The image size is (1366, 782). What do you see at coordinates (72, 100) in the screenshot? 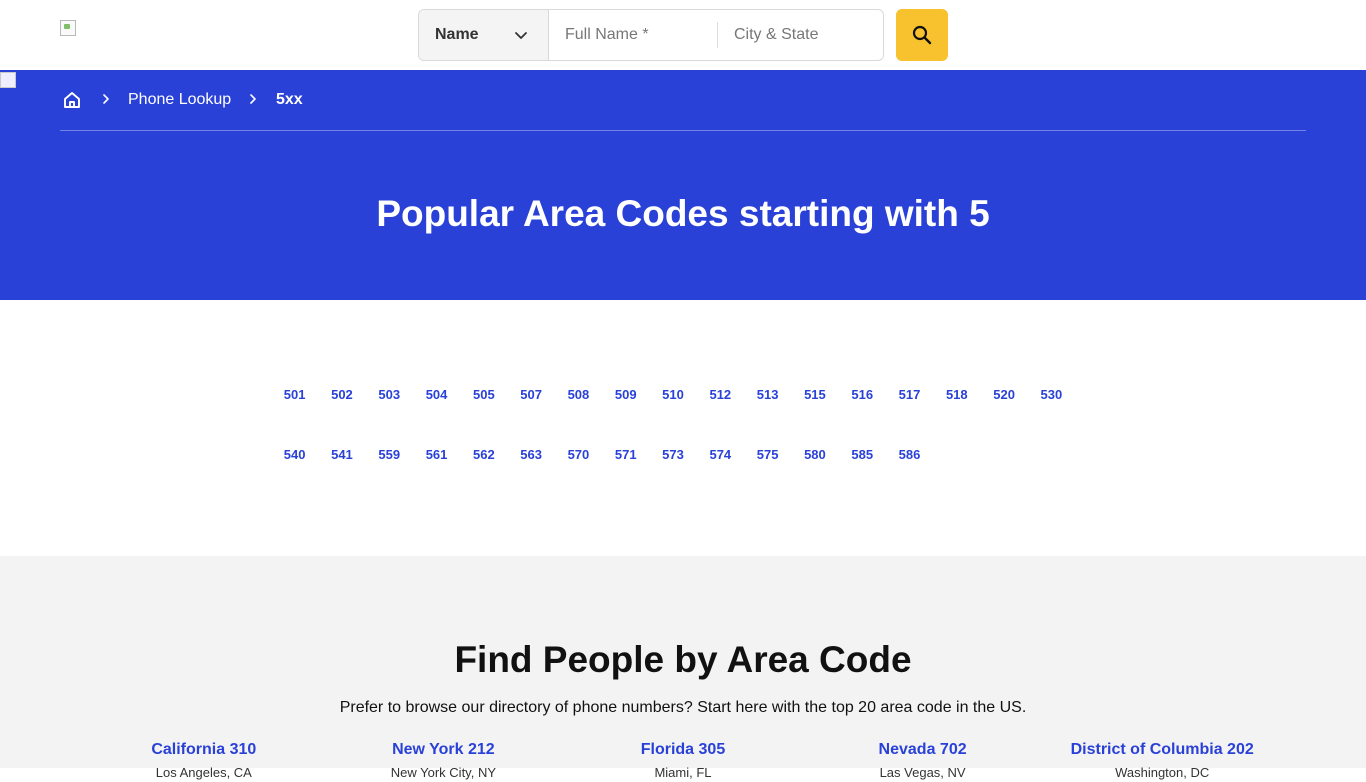
I see `home-icon` at bounding box center [72, 100].